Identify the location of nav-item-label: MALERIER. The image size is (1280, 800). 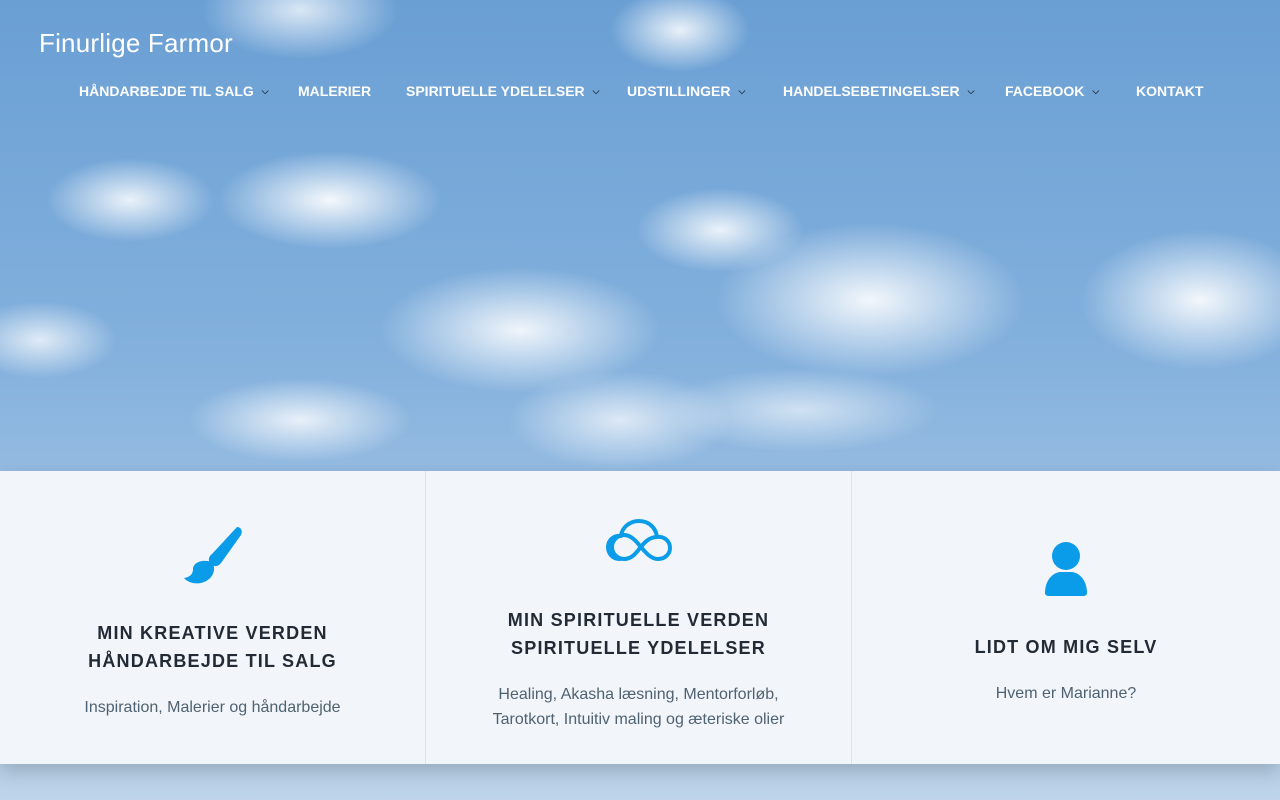
(335, 91).